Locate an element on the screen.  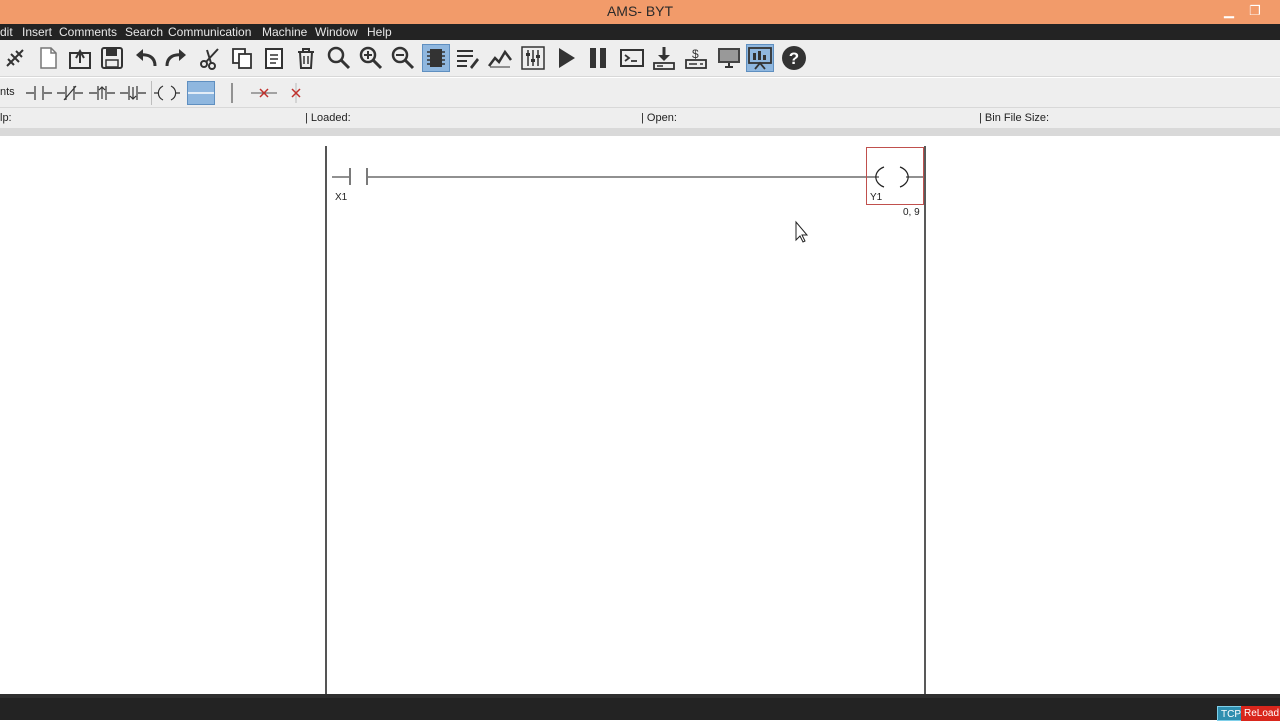
window-title: AMS- BYT is located at coordinates (640, 11).